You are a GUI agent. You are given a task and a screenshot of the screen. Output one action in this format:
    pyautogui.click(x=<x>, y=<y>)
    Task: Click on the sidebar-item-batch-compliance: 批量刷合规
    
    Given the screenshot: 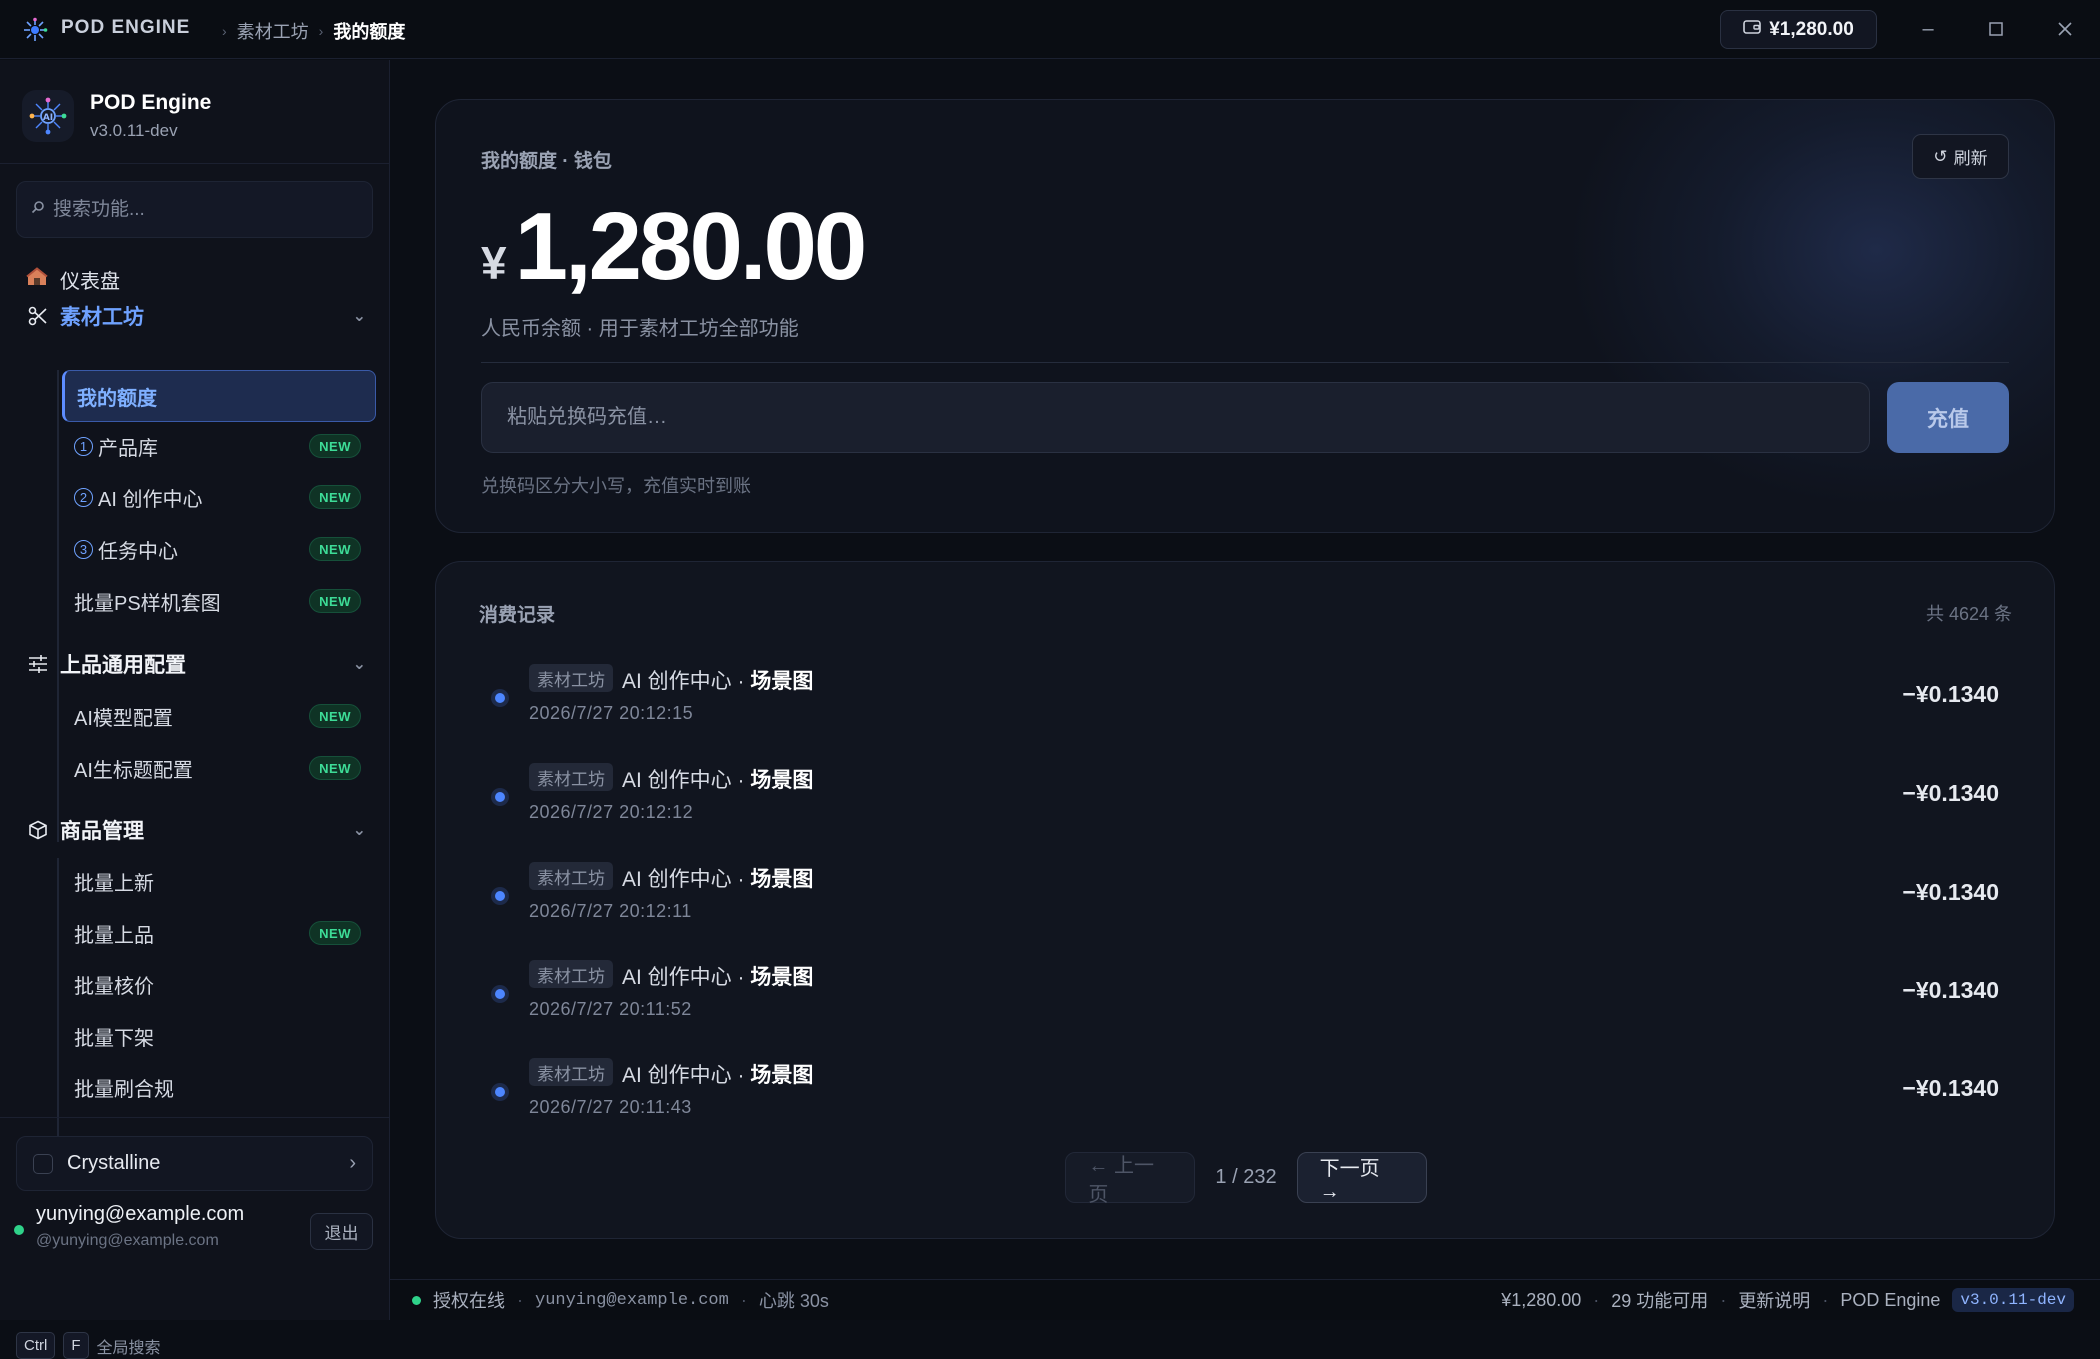 What is the action you would take?
    pyautogui.click(x=219, y=1087)
    